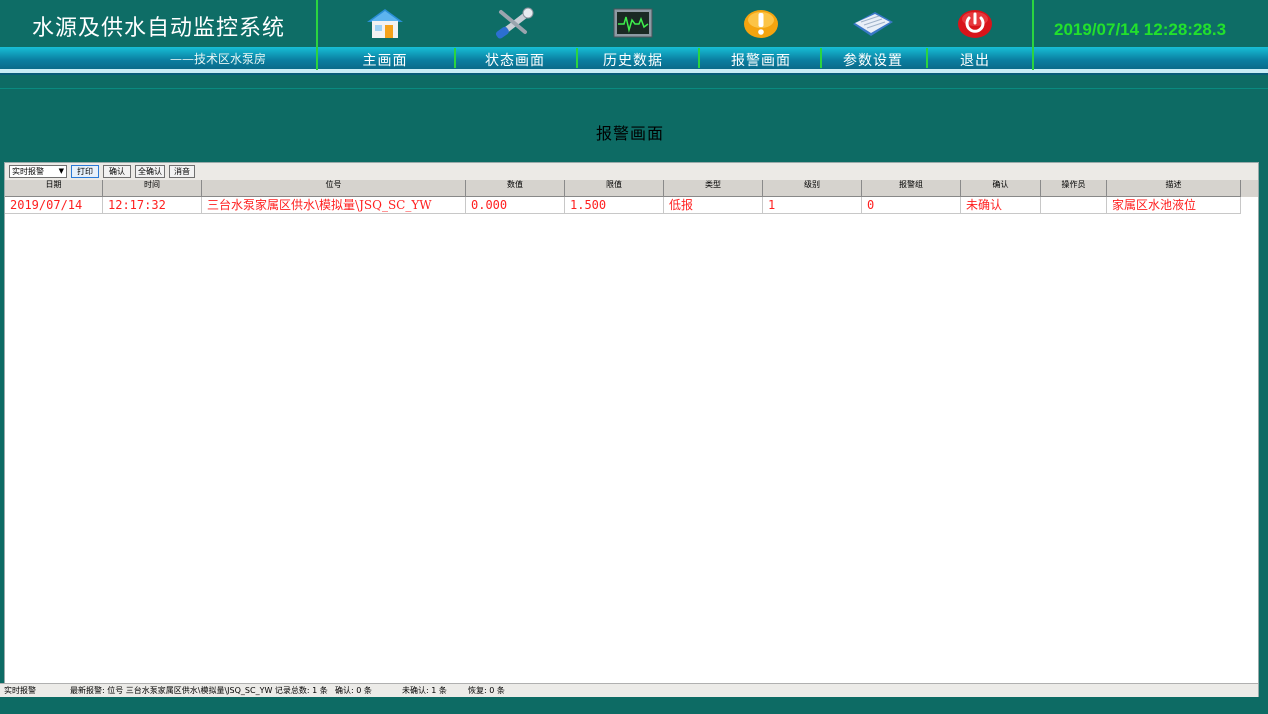  Describe the element at coordinates (334, 205) in the screenshot. I see `cell-tag: 三台水泵家属区供水\模拟量\JSQ_SC_YW` at that location.